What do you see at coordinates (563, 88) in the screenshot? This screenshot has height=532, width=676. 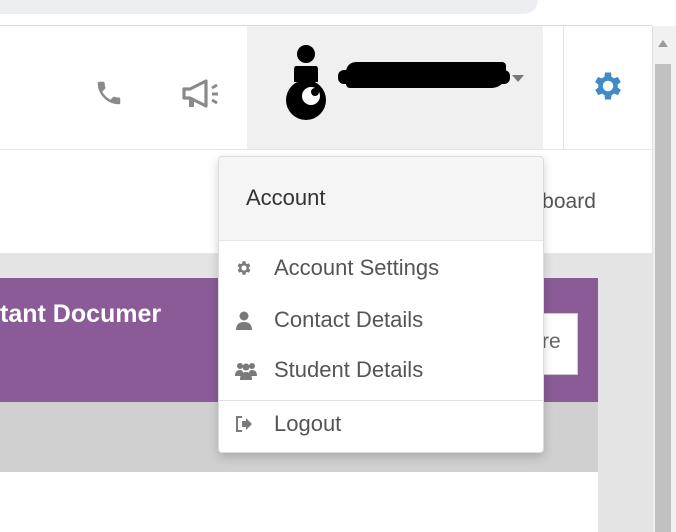 I see `navbar-separator` at bounding box center [563, 88].